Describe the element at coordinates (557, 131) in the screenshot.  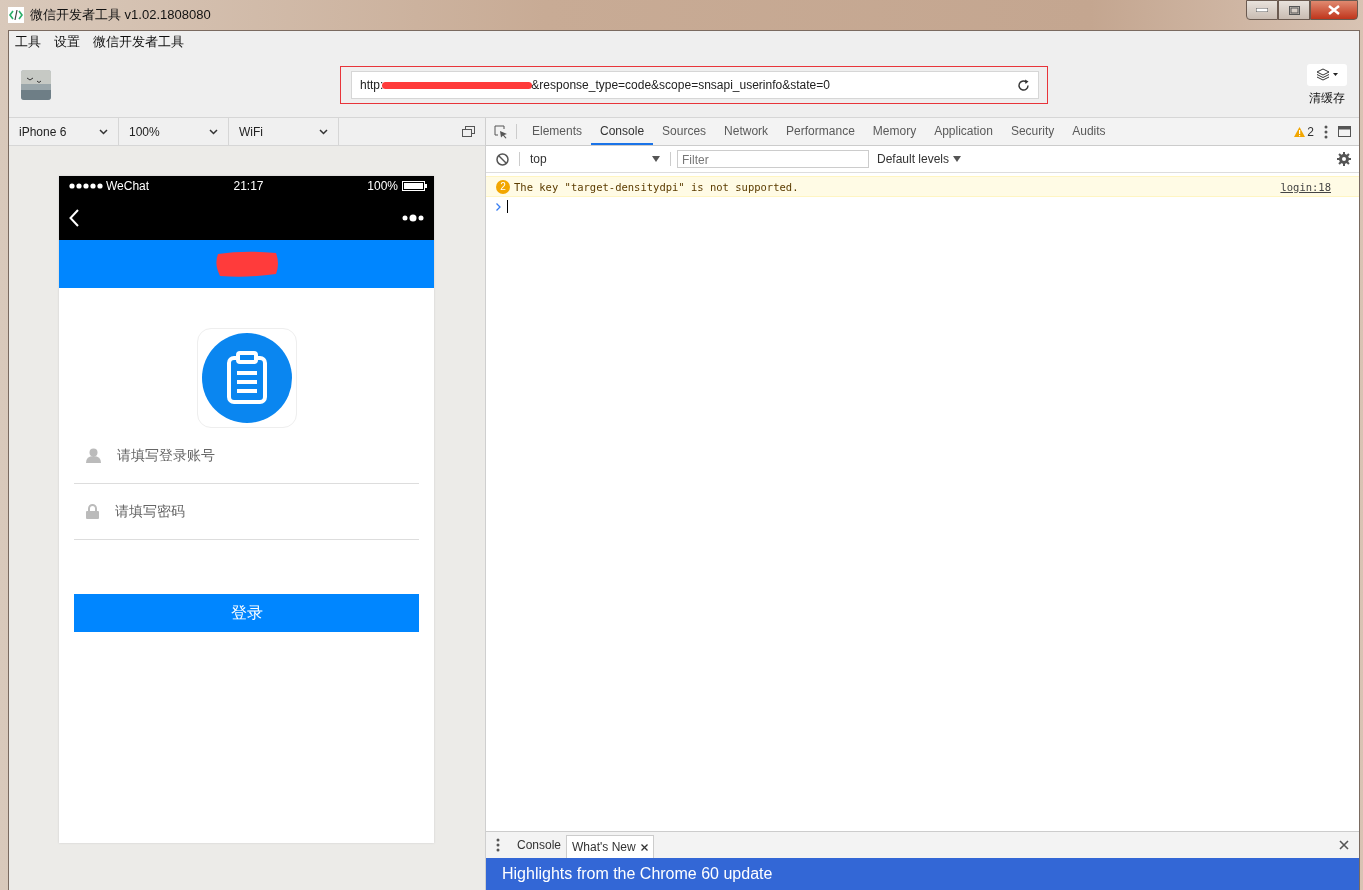
I see `devtools-tab: Elements` at that location.